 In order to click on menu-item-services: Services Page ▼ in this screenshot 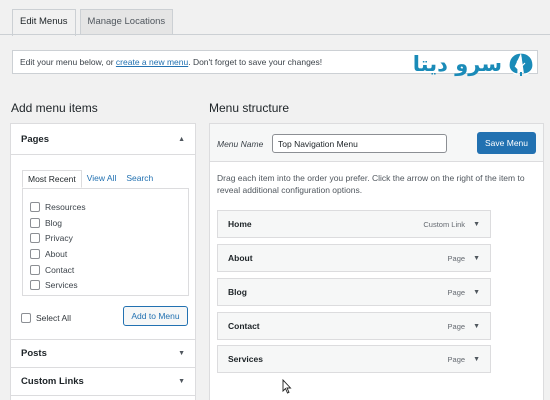, I will do `click(354, 359)`.